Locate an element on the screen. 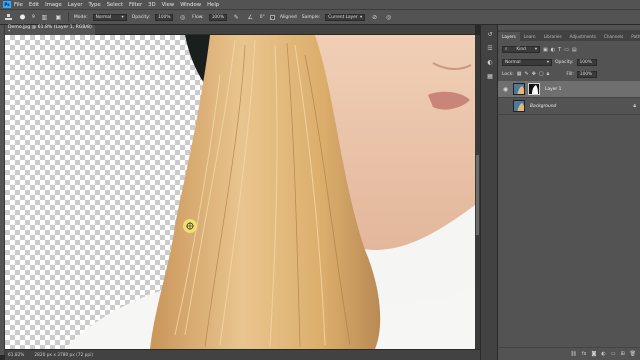  pressure-opacity-icon: ◎ is located at coordinates (182, 17).